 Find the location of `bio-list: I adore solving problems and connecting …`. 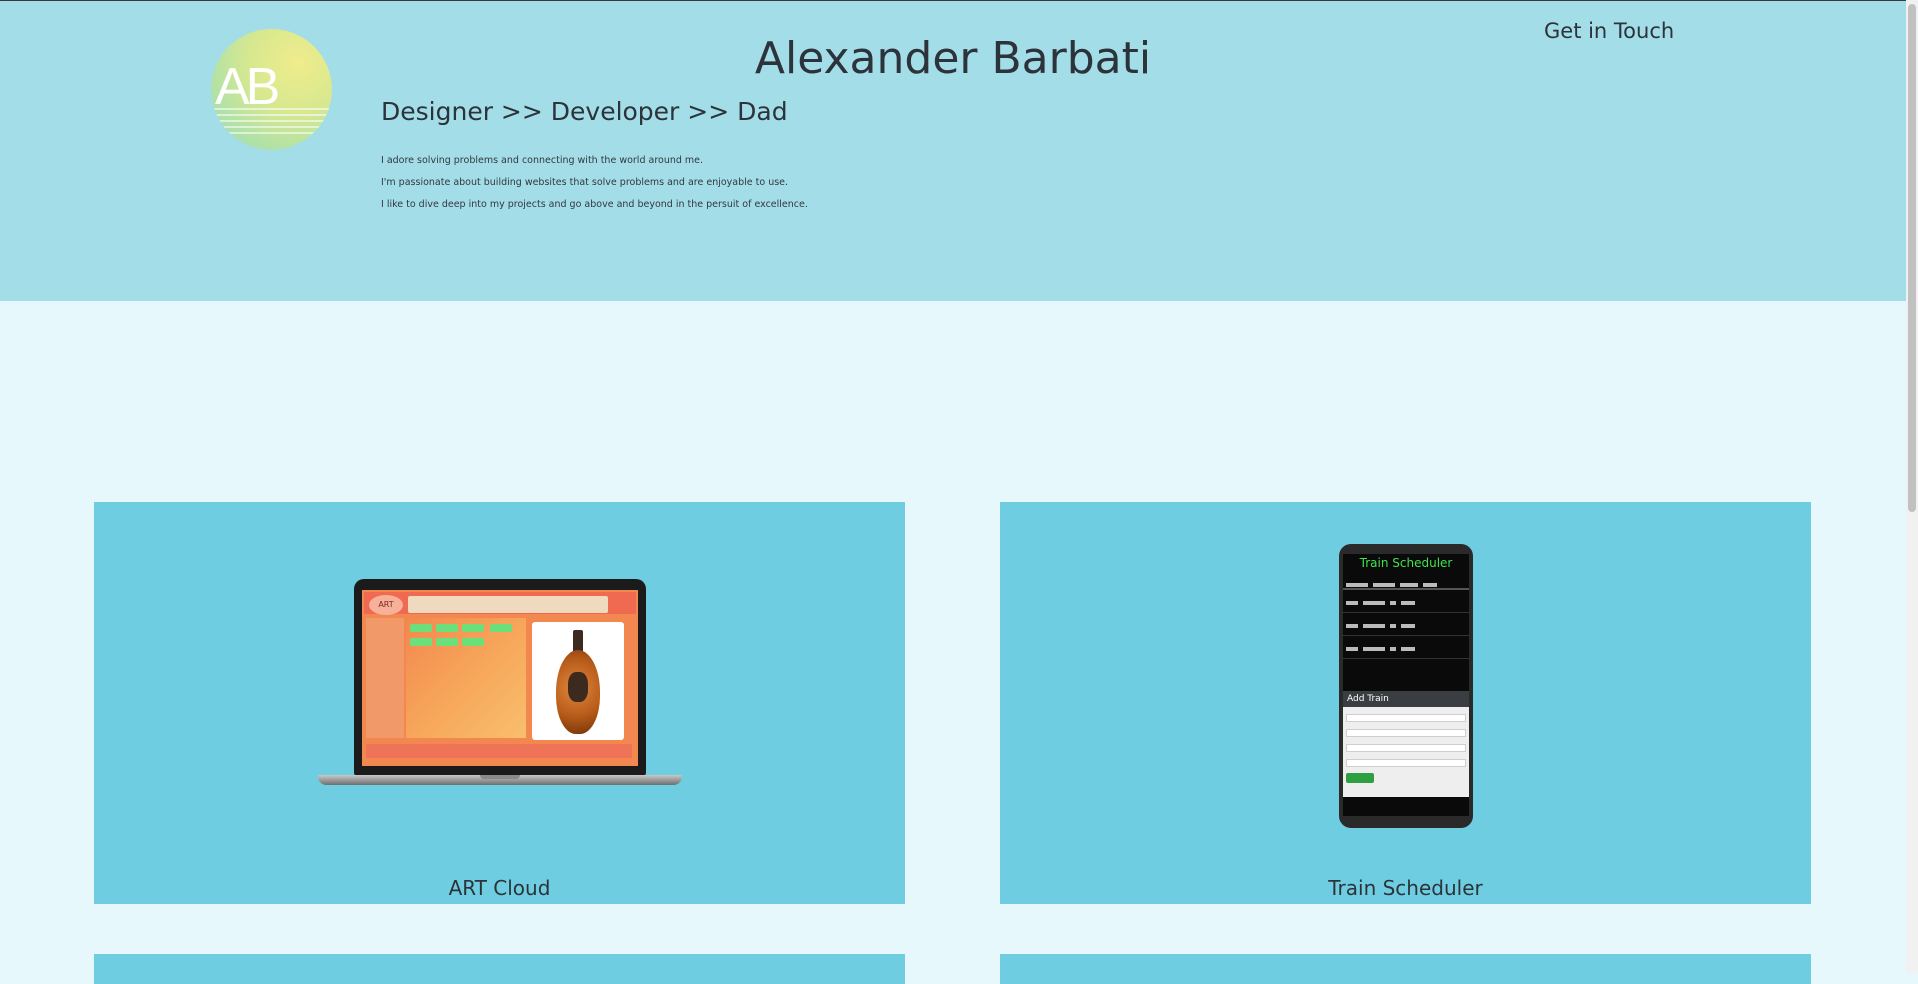

bio-list: I adore solving problems and connecting … is located at coordinates (594, 187).